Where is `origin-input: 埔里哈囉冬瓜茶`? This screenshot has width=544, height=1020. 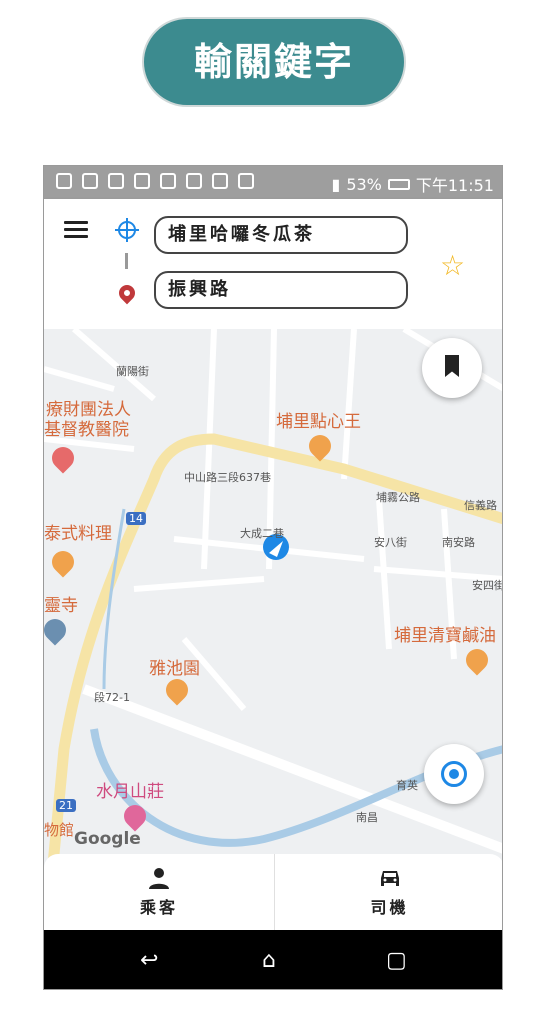
origin-input: 埔里哈囉冬瓜茶 is located at coordinates (281, 235).